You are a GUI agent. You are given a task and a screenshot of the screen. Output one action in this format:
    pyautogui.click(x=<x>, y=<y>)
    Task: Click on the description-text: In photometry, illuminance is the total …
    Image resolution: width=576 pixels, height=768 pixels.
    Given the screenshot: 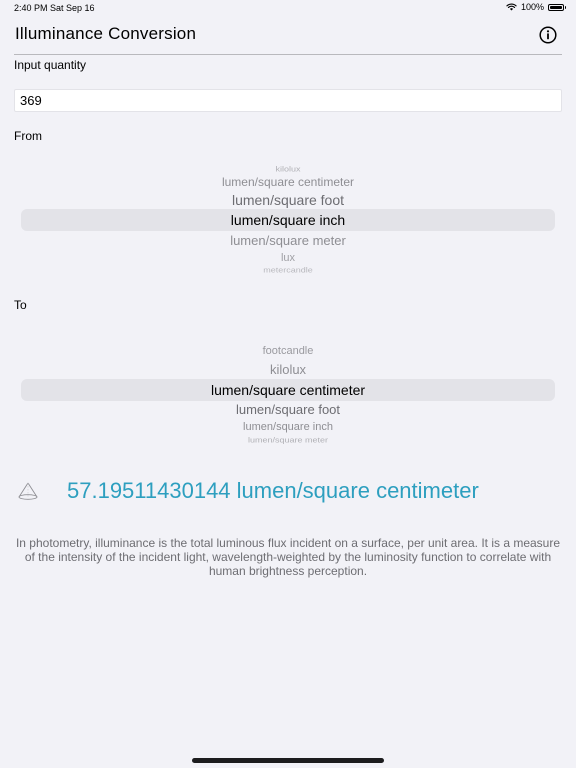 What is the action you would take?
    pyautogui.click(x=288, y=557)
    